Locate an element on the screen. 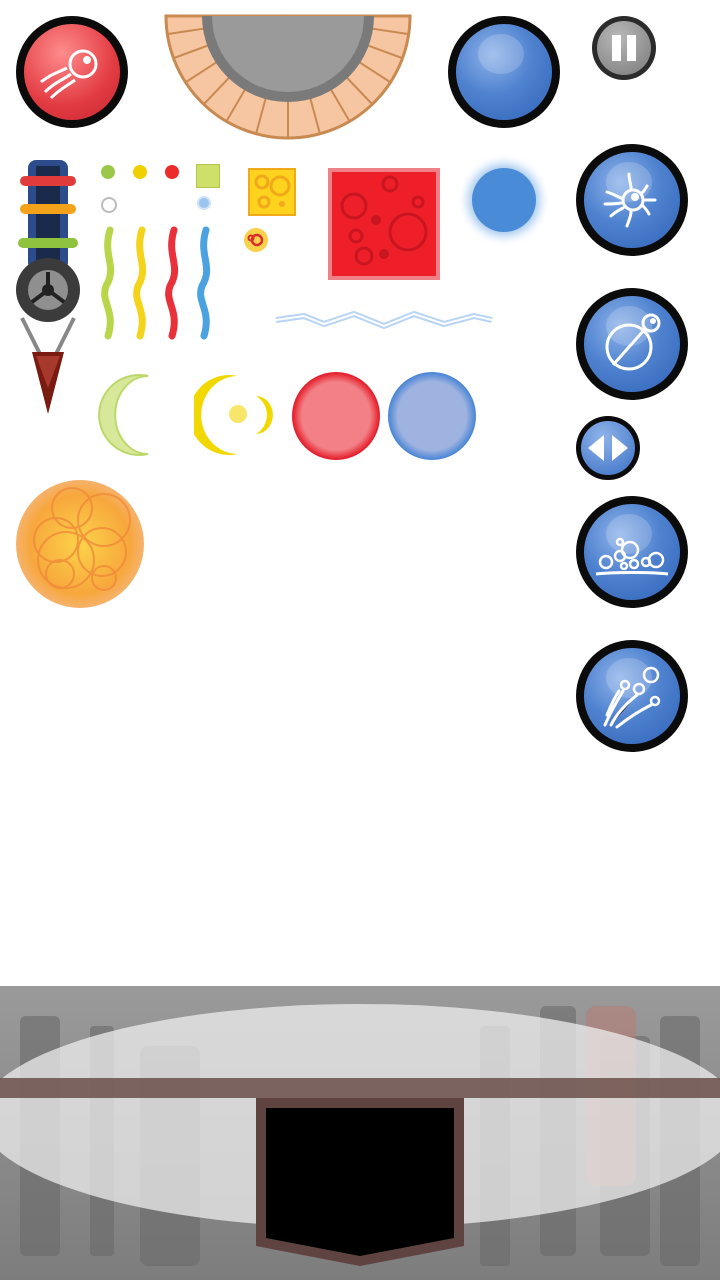 This screenshot has width=720, height=1280. ammo-dot-blue is located at coordinates (204, 203).